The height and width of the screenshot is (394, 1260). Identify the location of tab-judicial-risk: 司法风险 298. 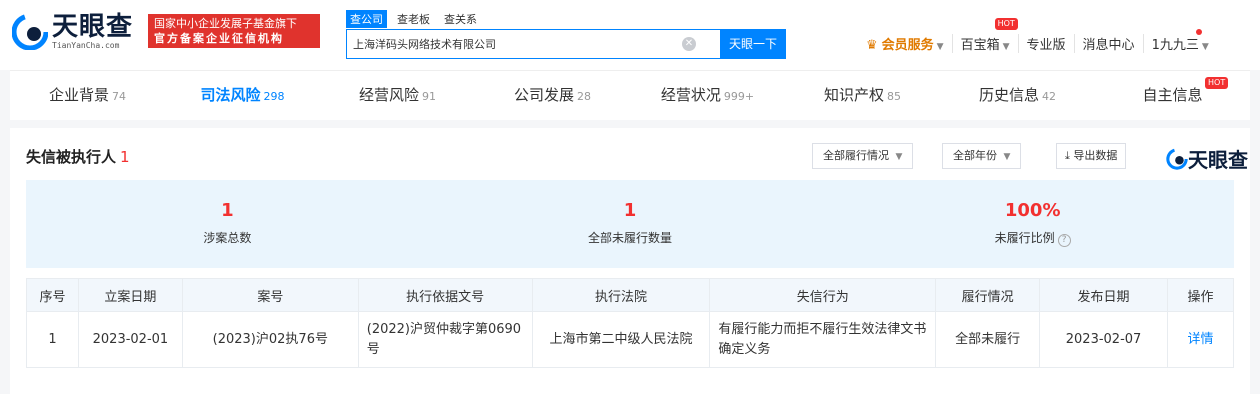
(242, 95).